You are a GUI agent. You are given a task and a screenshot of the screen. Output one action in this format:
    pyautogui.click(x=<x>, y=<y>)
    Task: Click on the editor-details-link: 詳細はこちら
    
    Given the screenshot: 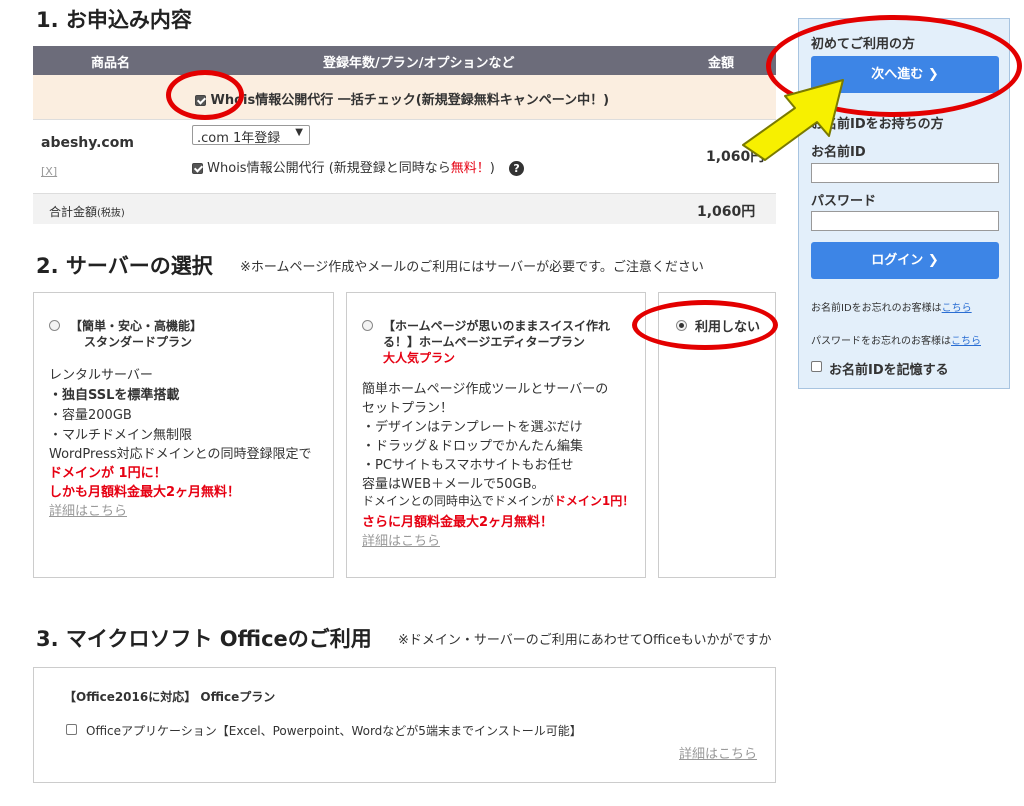 What is the action you would take?
    pyautogui.click(x=401, y=539)
    